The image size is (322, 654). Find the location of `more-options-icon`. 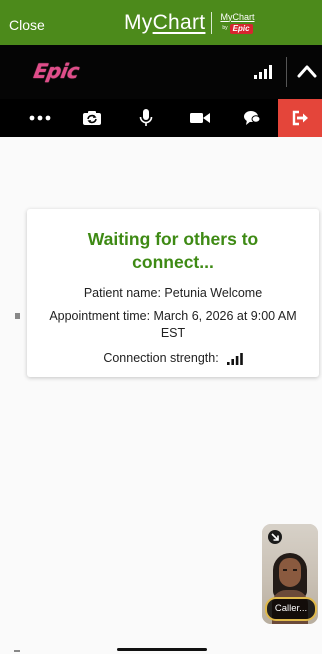

more-options-icon is located at coordinates (40, 118).